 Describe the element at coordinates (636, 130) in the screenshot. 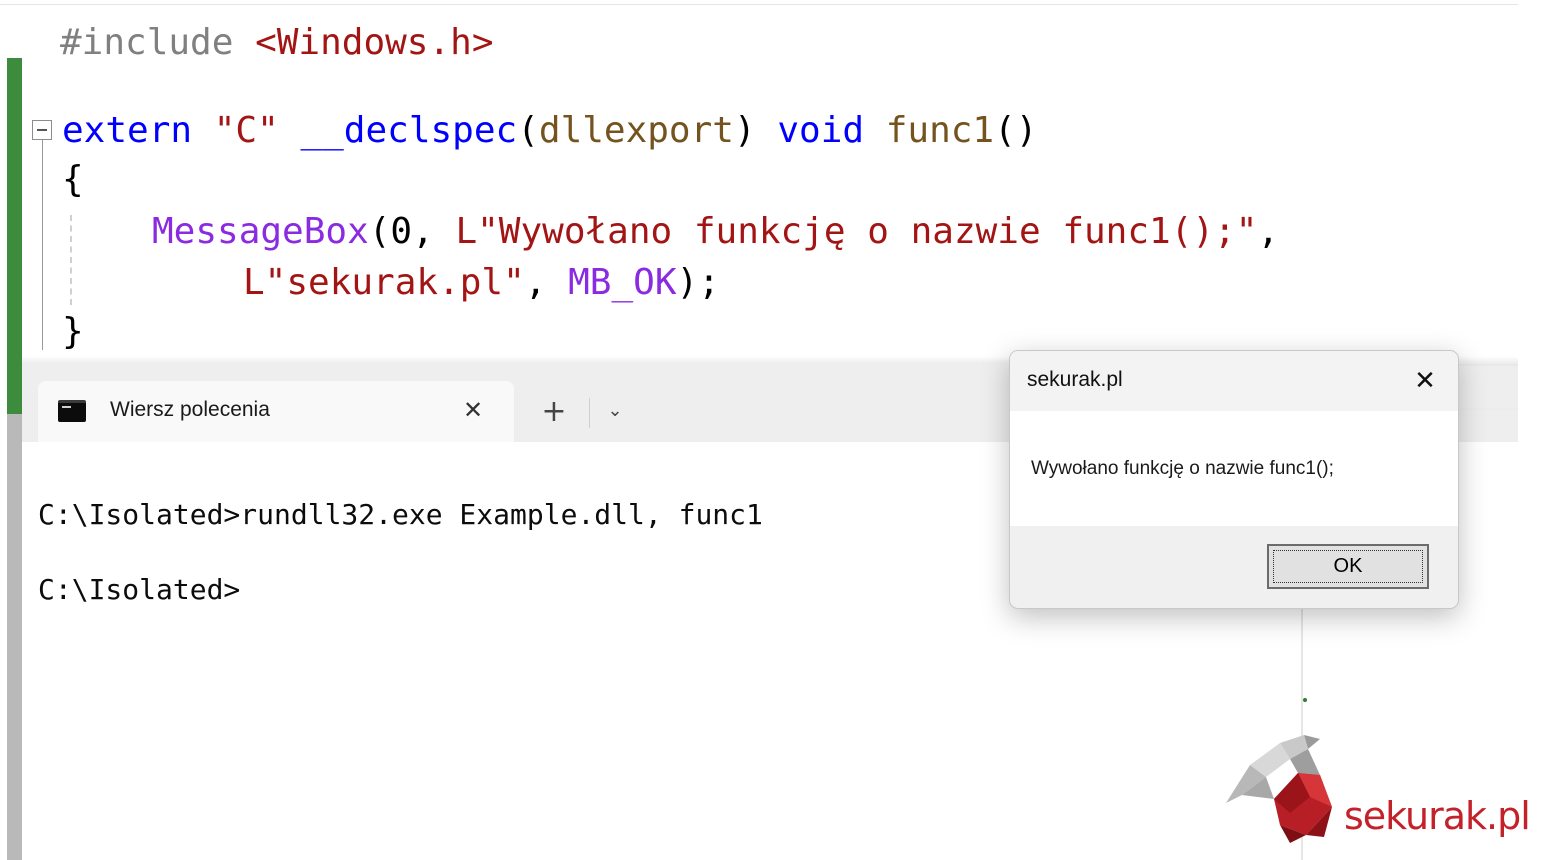

I see `dllexport-attribute: dllexport` at that location.